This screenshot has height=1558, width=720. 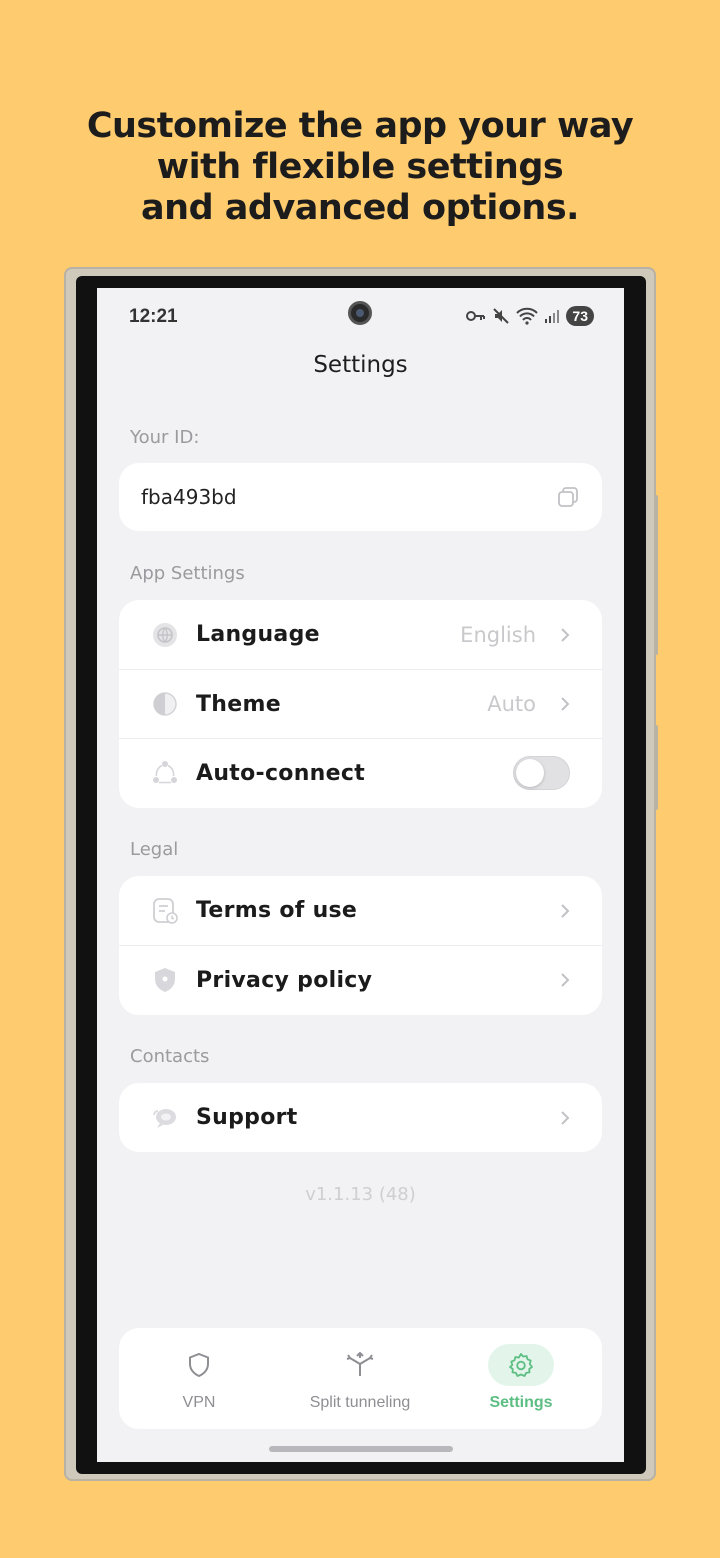 I want to click on app-version: v1.1.13 (48), so click(x=360, y=1194).